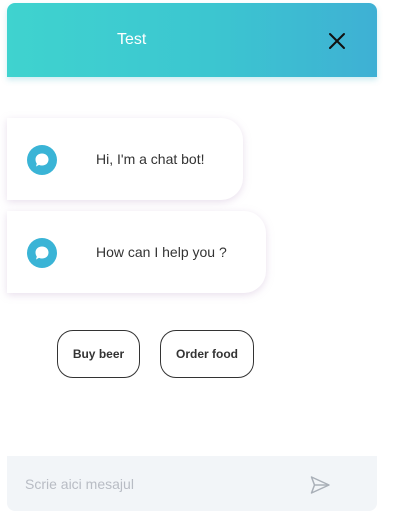 This screenshot has height=526, width=405. Describe the element at coordinates (150, 159) in the screenshot. I see `message-text: Hi, I'm a chat bot!` at that location.